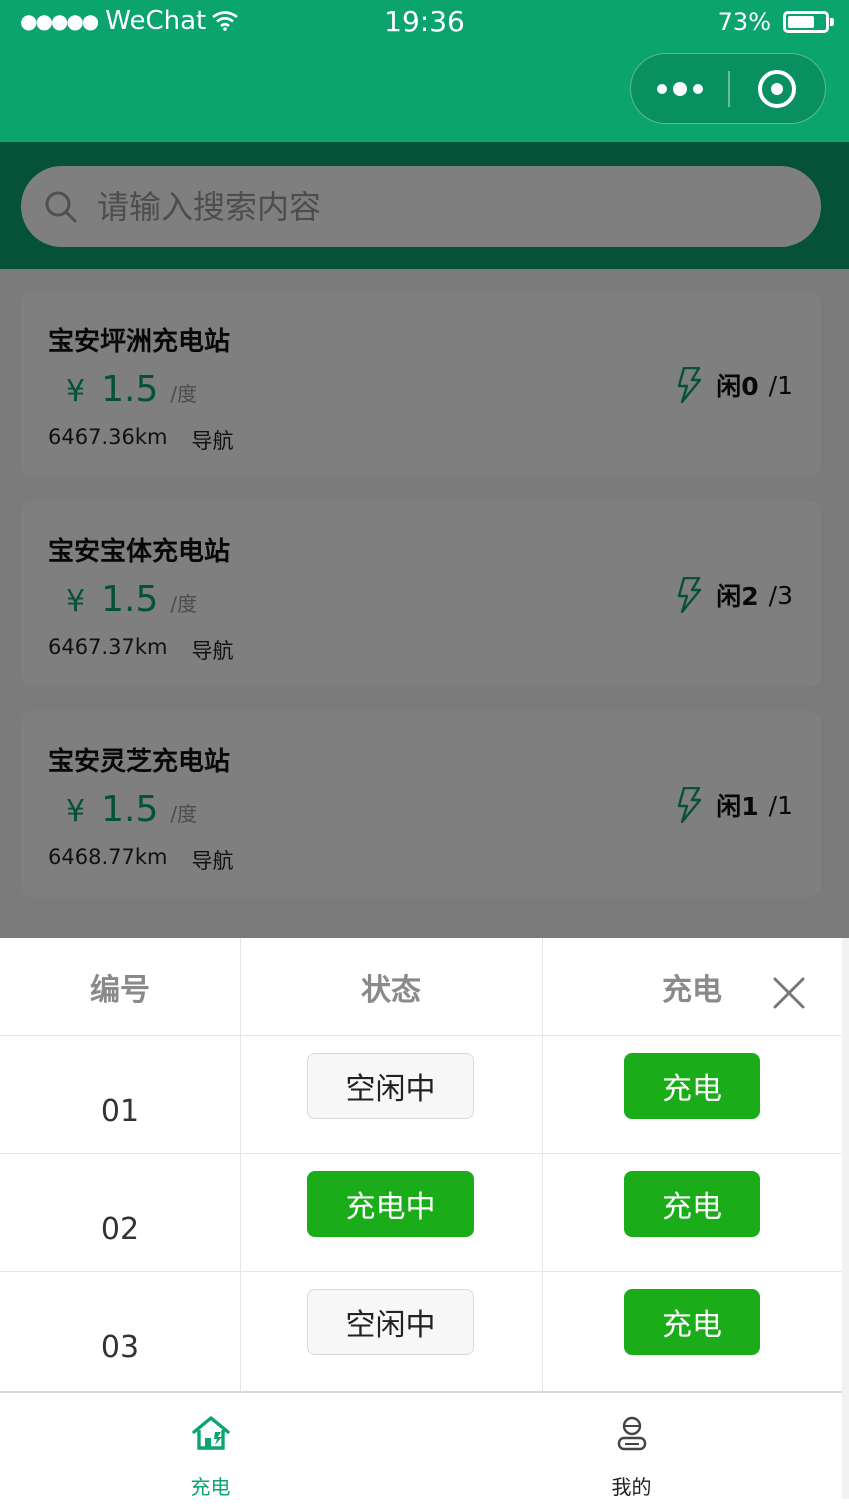 This screenshot has height=1512, width=849. I want to click on charger-row: 03 空闲中 充电, so click(421, 1331).